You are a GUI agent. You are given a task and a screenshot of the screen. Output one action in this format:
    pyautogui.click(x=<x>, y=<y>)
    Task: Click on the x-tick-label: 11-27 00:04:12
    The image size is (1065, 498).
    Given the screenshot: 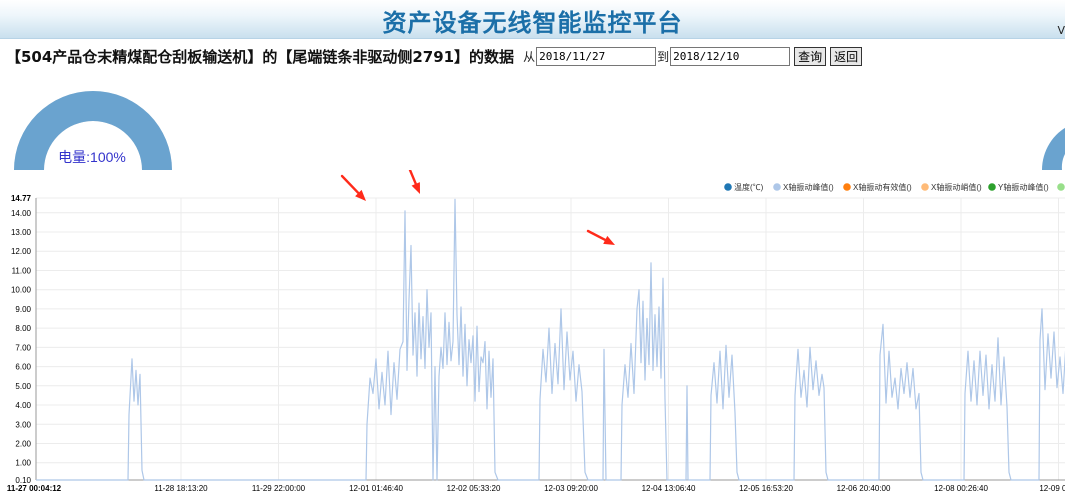 What is the action you would take?
    pyautogui.click(x=34, y=488)
    